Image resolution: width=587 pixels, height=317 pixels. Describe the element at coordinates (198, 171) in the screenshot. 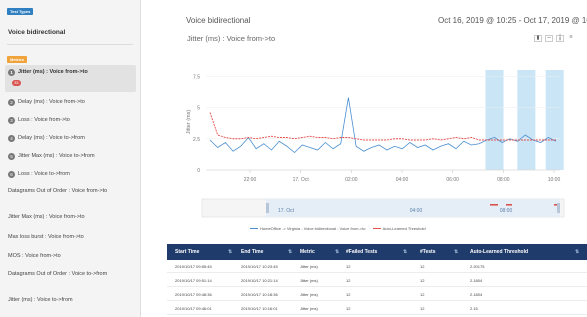

I see `y-tick-label: 0` at that location.